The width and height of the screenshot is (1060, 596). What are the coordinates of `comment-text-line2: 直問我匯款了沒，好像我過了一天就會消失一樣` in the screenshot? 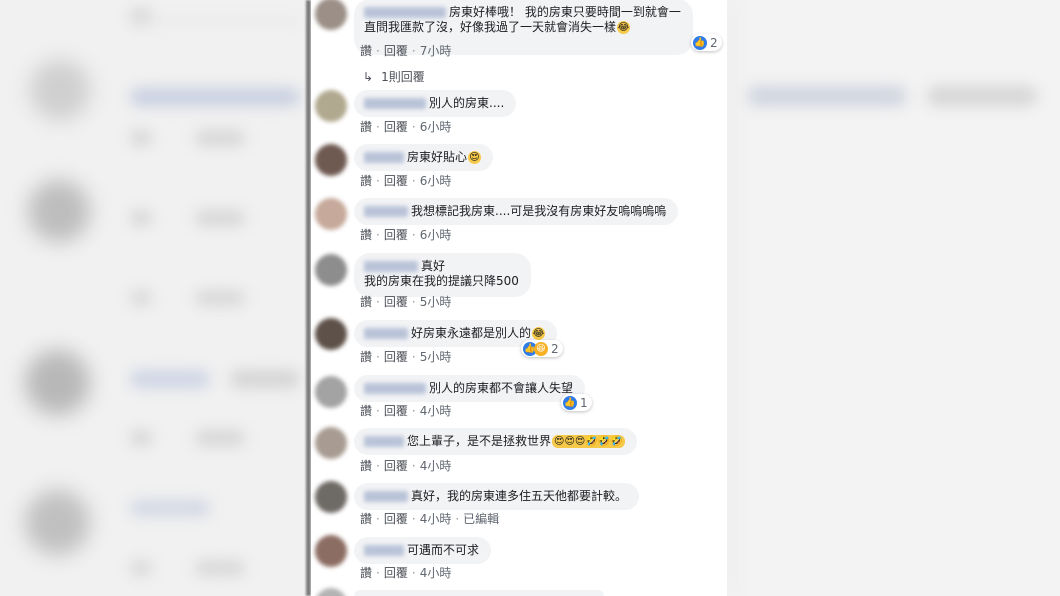 It's located at (490, 27).